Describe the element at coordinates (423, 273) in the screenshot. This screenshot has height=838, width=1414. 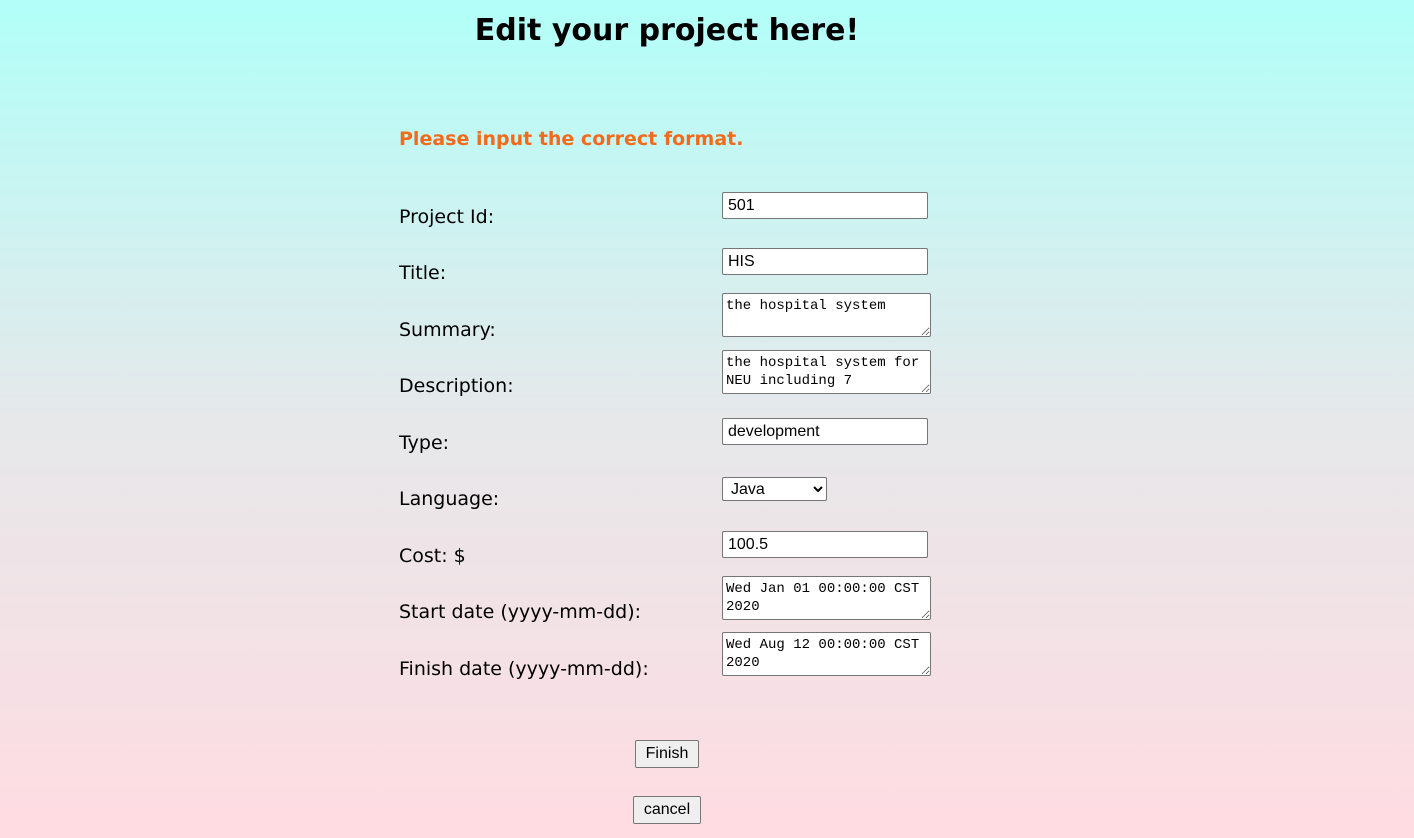
I see `title-label: Title:` at that location.